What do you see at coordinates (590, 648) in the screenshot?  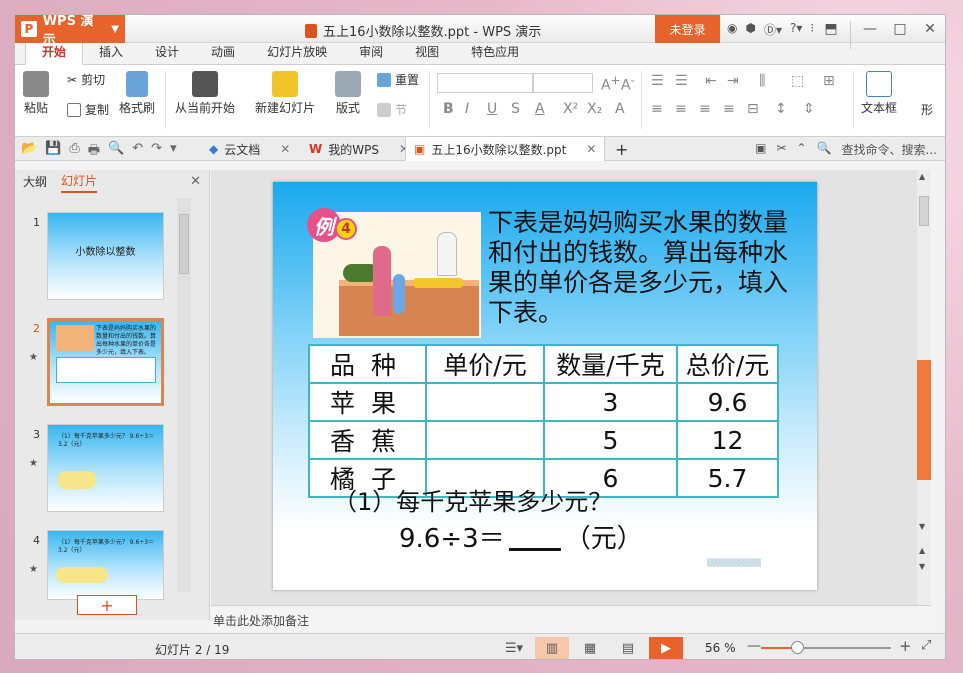 I see `sorter-view-icon: ▦` at bounding box center [590, 648].